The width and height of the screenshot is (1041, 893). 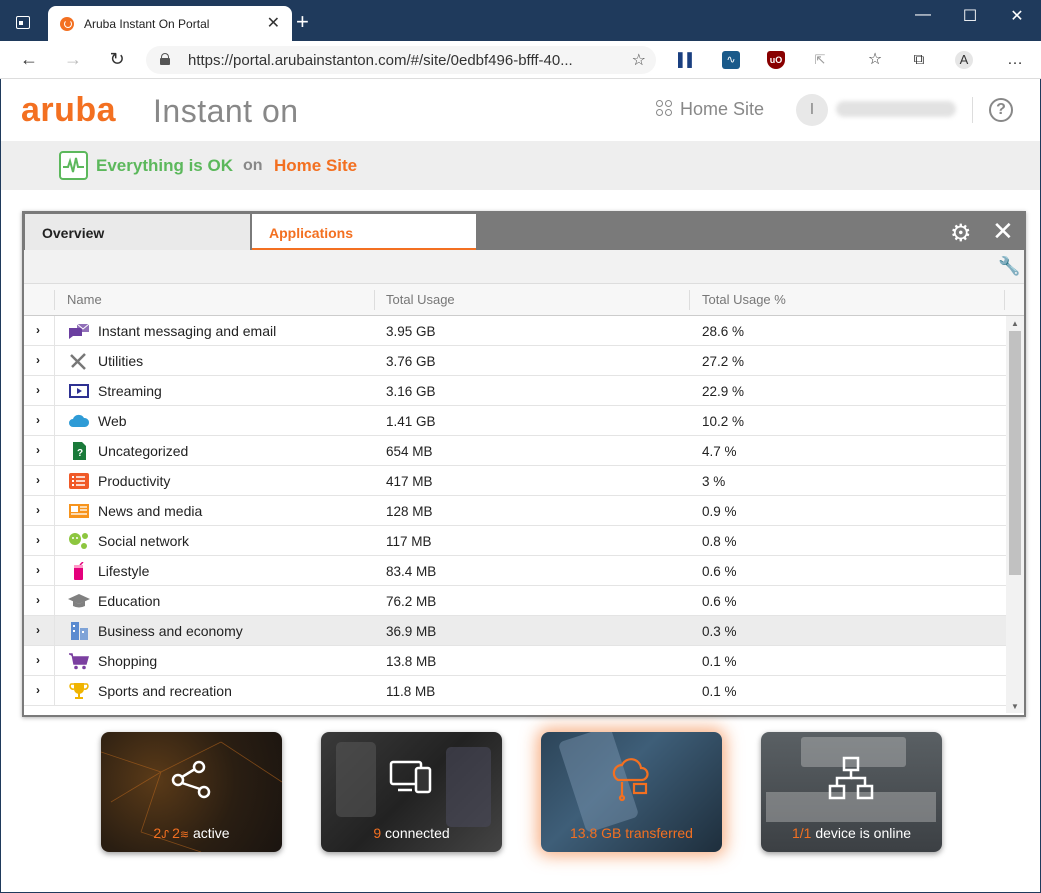 What do you see at coordinates (714, 481) in the screenshot?
I see `usage-percent-value: 3 %` at bounding box center [714, 481].